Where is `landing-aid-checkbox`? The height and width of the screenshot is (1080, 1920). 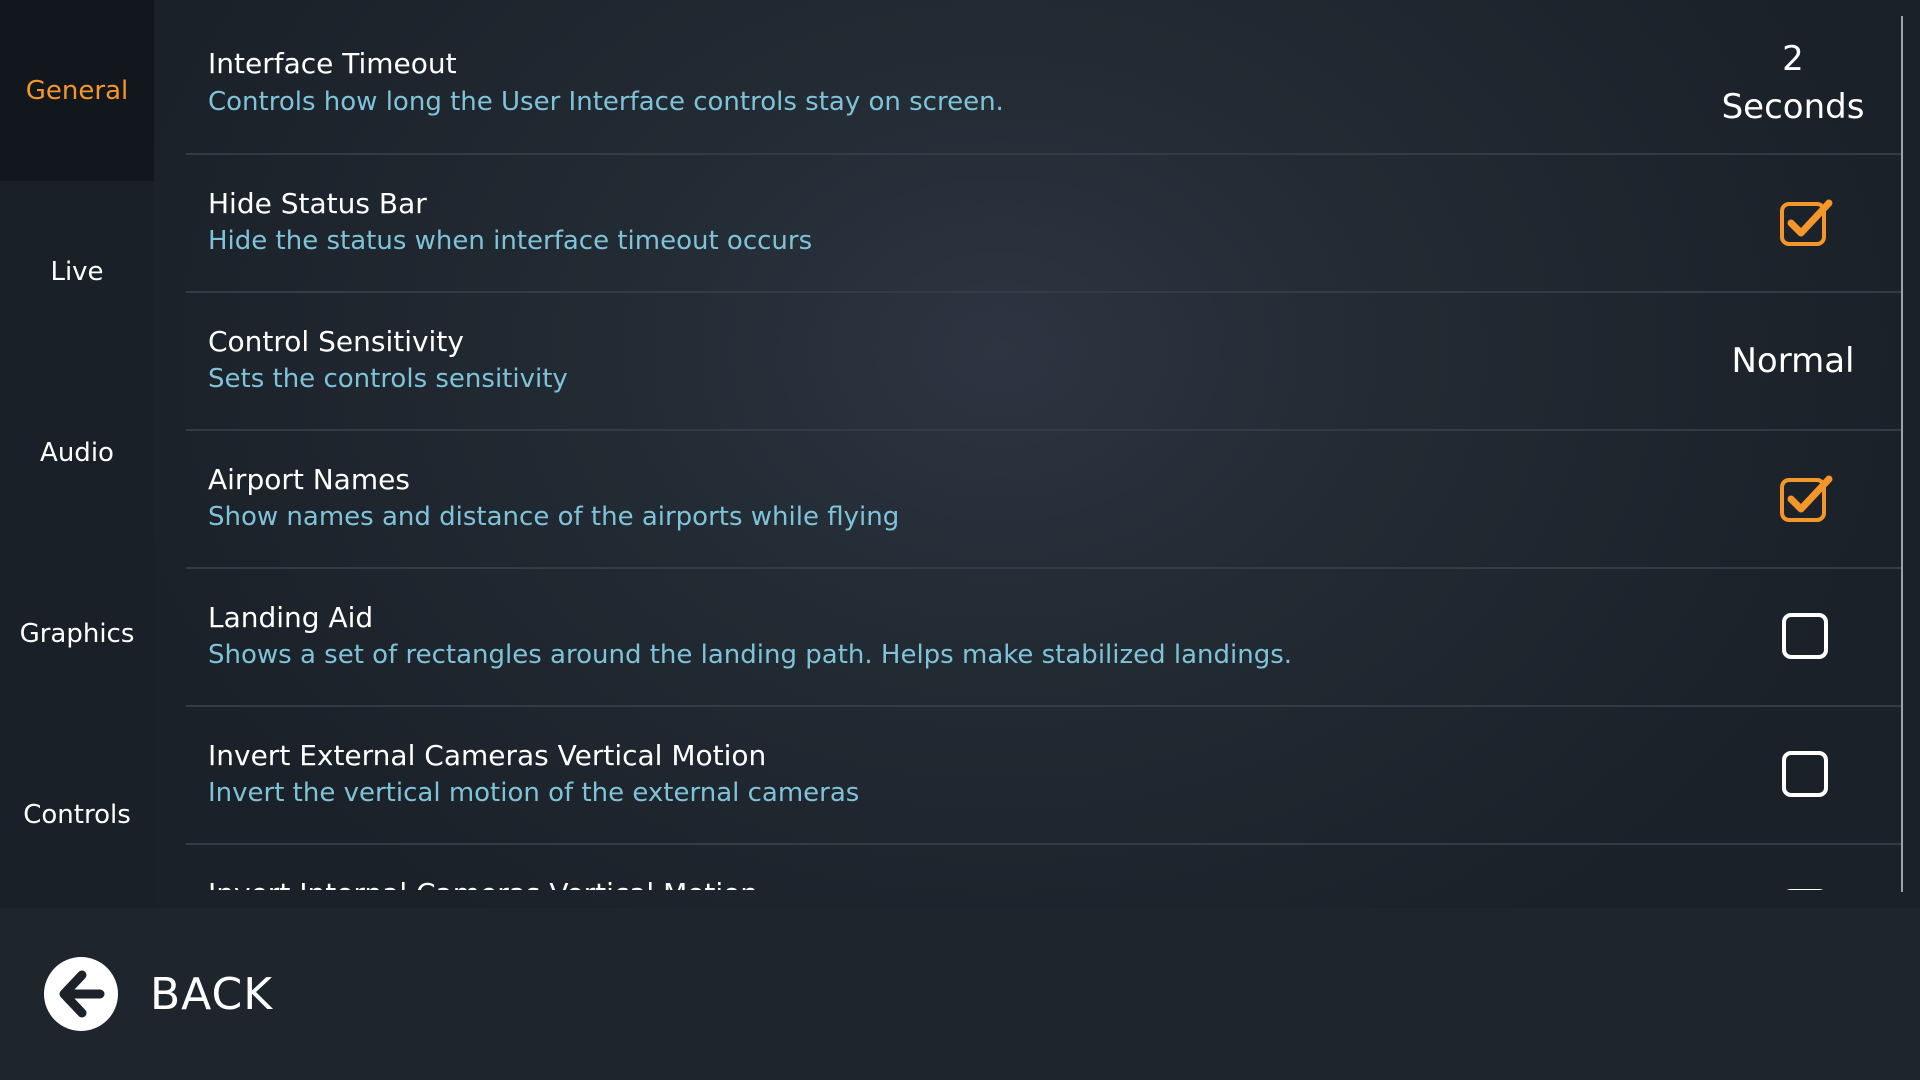 landing-aid-checkbox is located at coordinates (1807, 638).